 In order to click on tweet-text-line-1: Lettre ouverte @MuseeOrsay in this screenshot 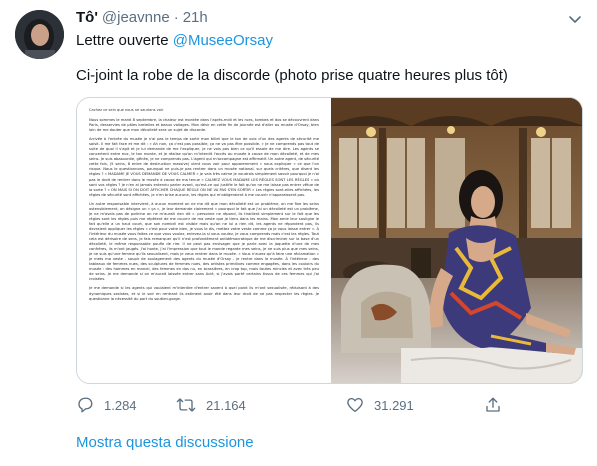, I will do `click(174, 40)`.